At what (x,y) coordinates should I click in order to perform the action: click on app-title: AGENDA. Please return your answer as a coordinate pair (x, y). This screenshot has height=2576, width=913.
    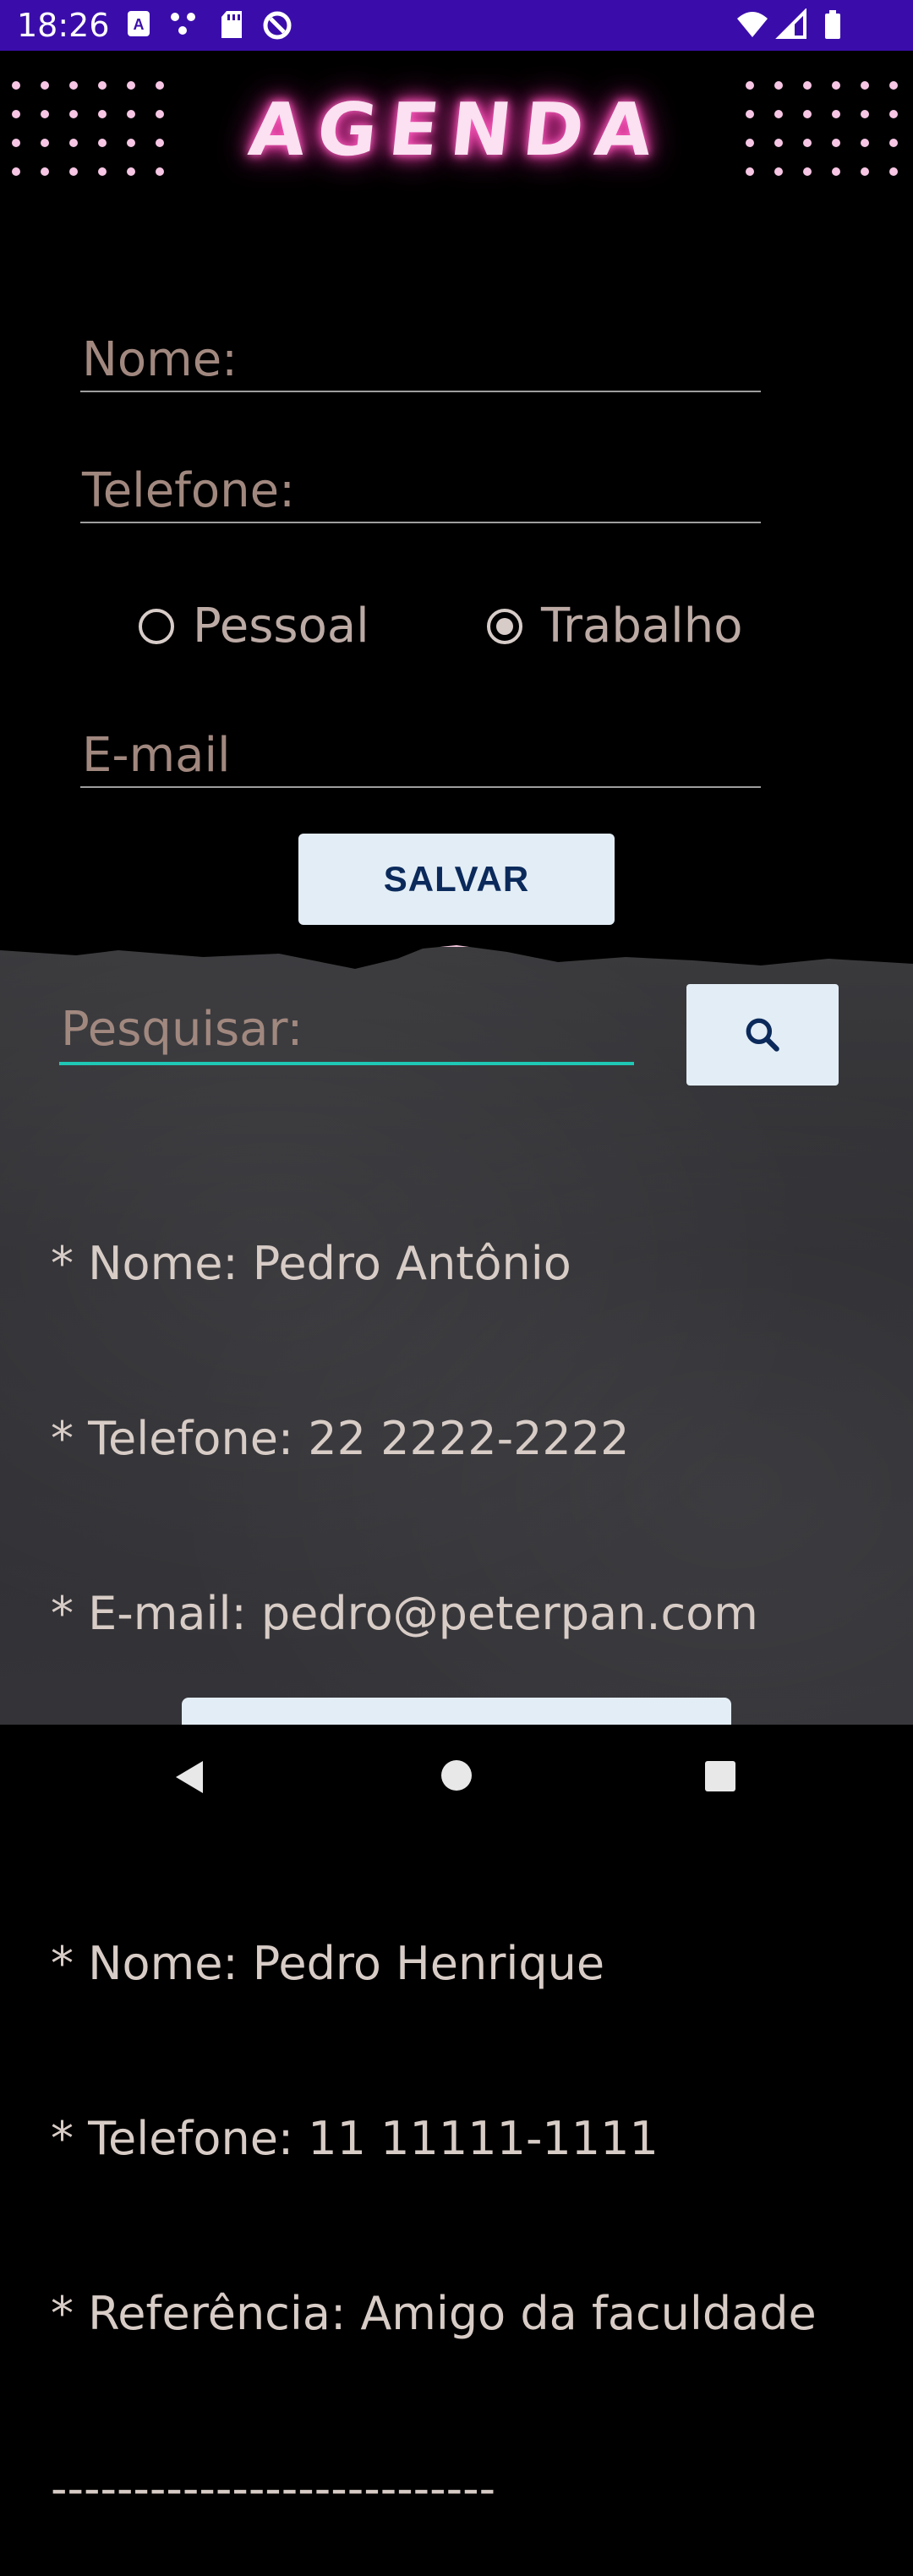
    Looking at the image, I should click on (456, 130).